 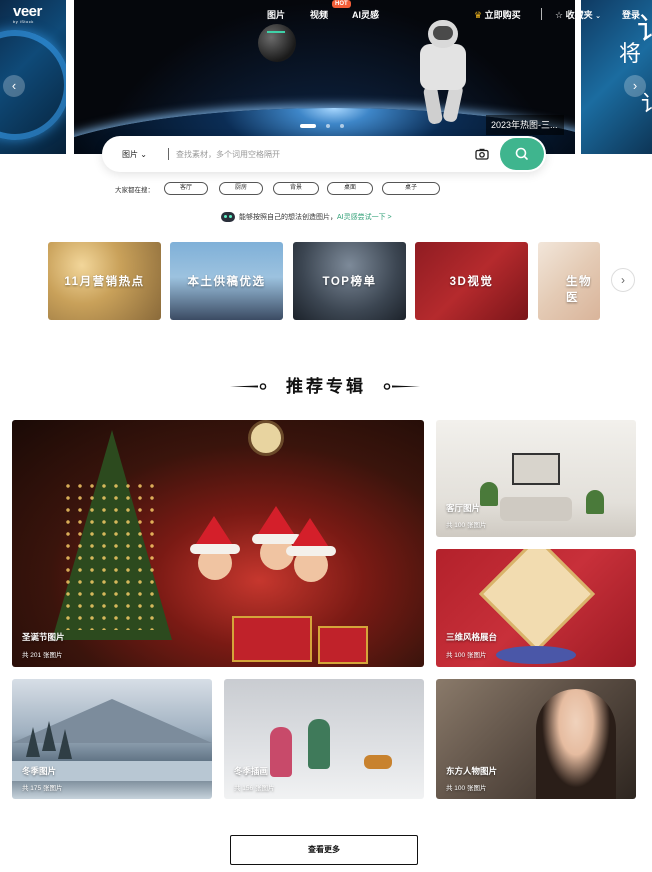 I want to click on category-tile-3d-visual: 3D视觉, so click(x=471, y=281).